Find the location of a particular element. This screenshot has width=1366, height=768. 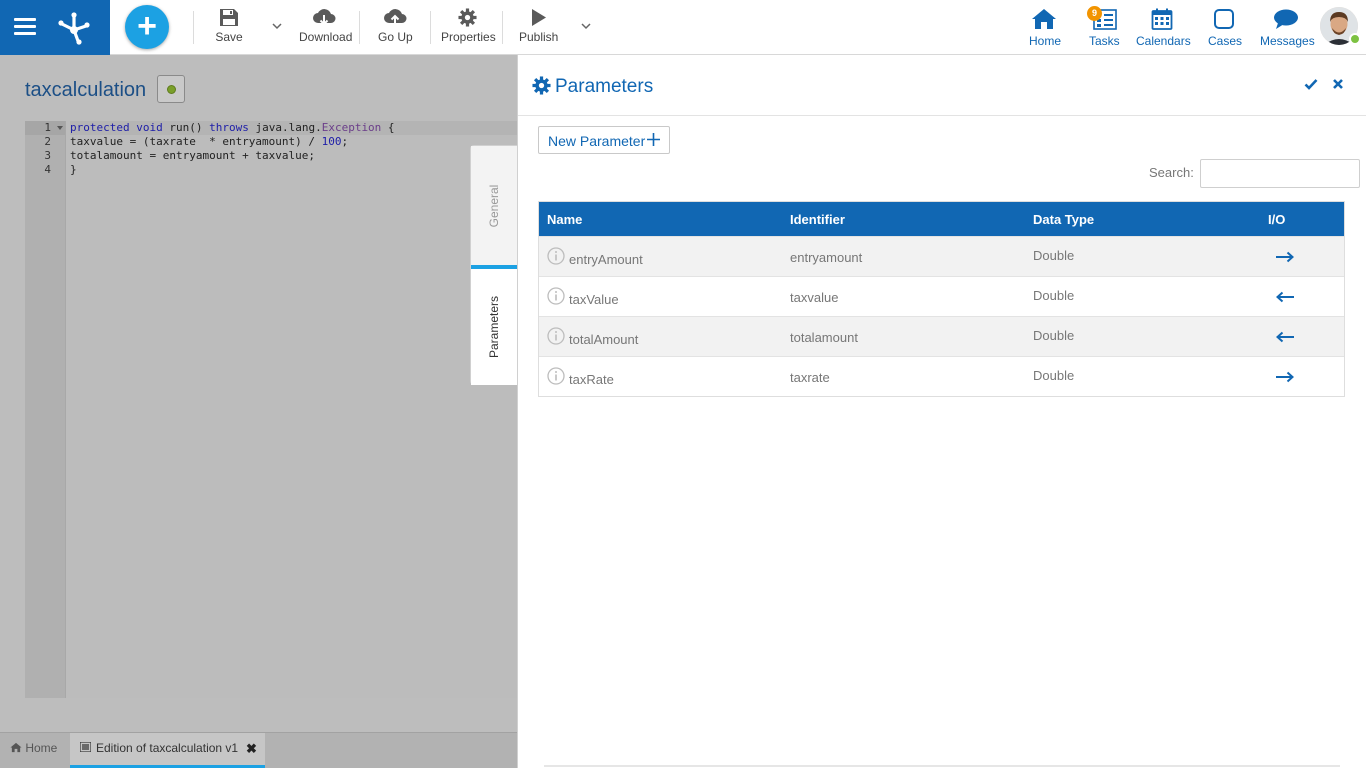

save-options-chevron-down-icon is located at coordinates (277, 26).